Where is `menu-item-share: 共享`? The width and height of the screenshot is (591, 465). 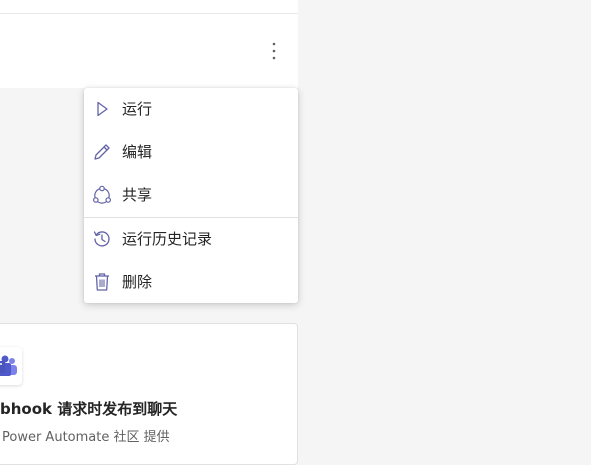 menu-item-share: 共享 is located at coordinates (191, 195).